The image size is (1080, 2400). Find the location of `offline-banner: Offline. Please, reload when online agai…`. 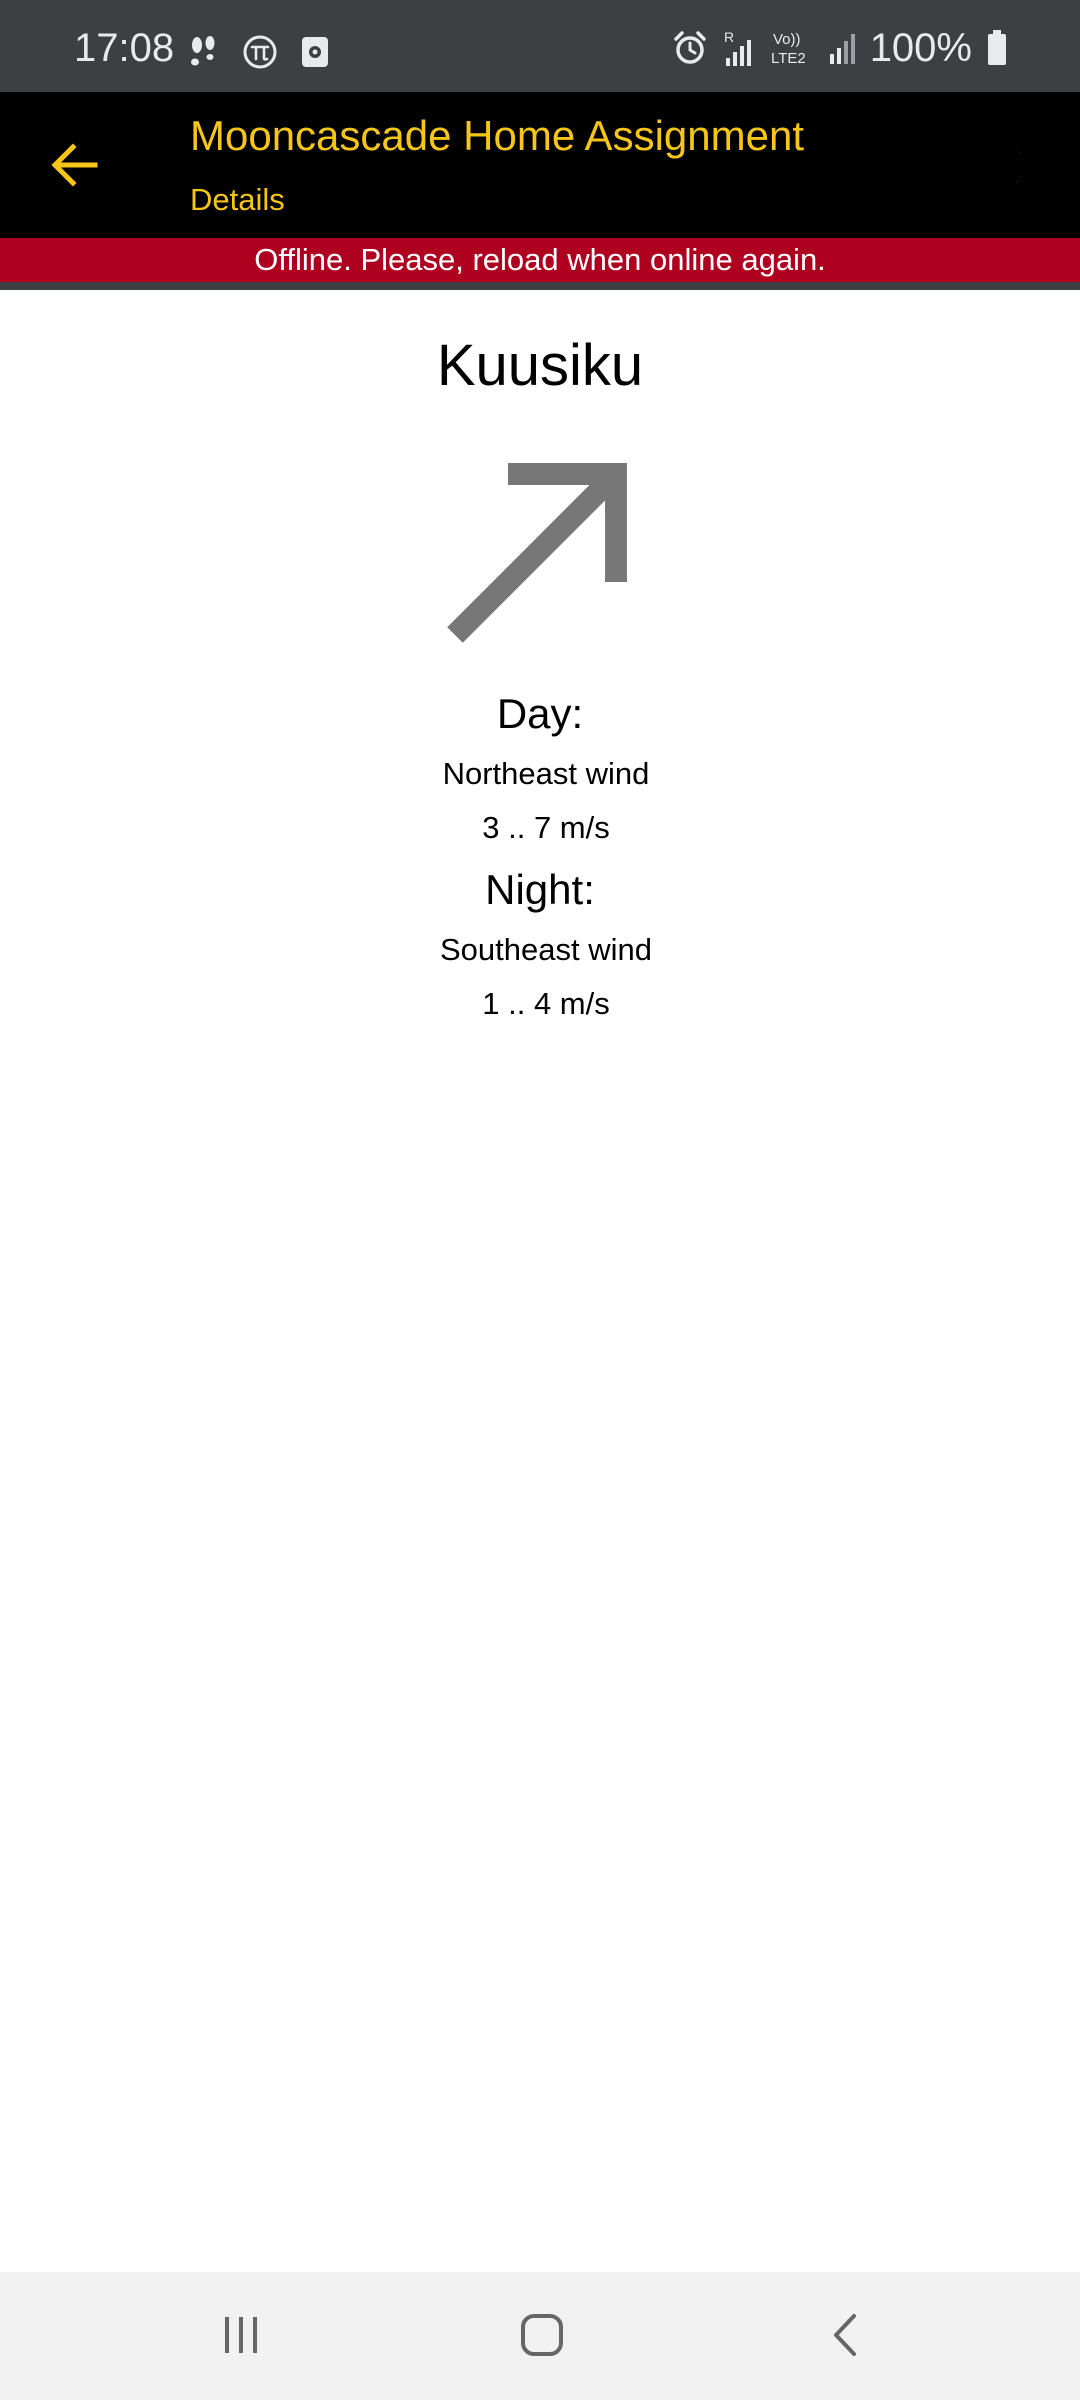

offline-banner: Offline. Please, reload when online agai… is located at coordinates (540, 260).